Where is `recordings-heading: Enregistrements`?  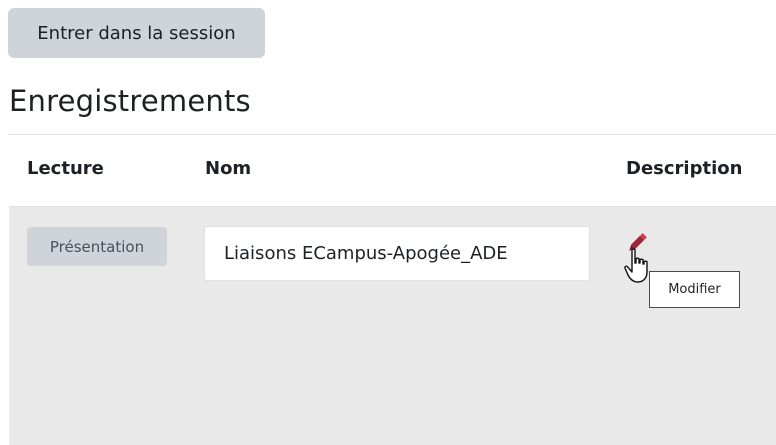 recordings-heading: Enregistrements is located at coordinates (130, 101).